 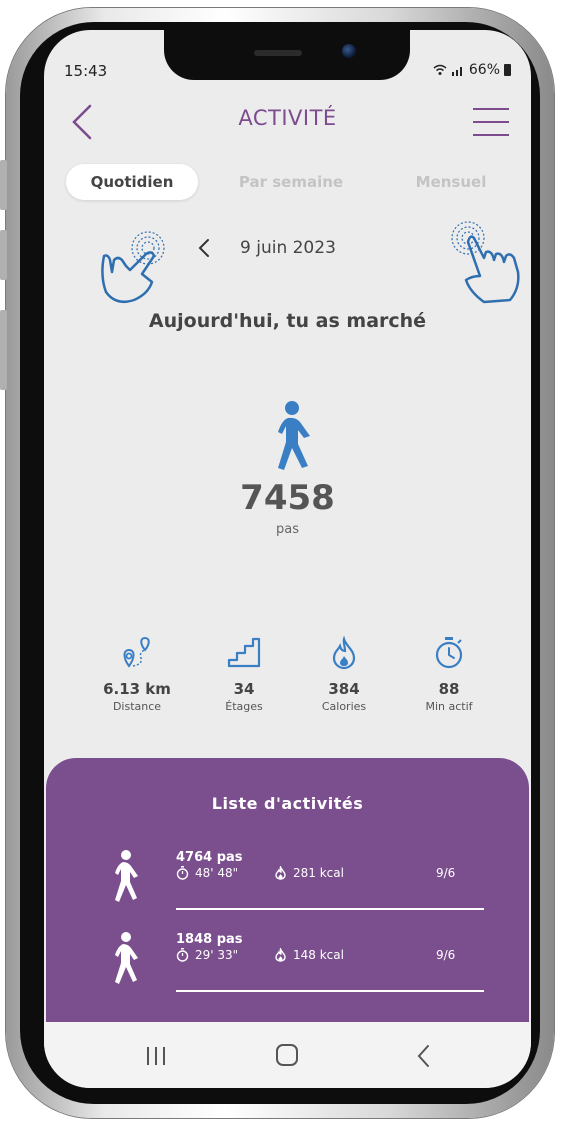 What do you see at coordinates (287, 321) in the screenshot?
I see `summary-headline: Aujourd'hui, tu as marché` at bounding box center [287, 321].